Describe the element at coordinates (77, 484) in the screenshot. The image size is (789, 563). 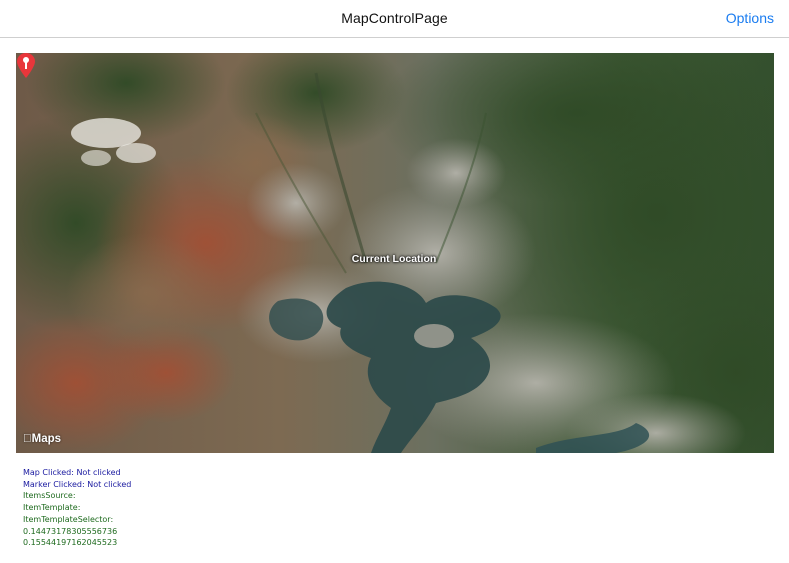
I see `marker-clicked-status: Marker Clicked: Not clicked` at that location.